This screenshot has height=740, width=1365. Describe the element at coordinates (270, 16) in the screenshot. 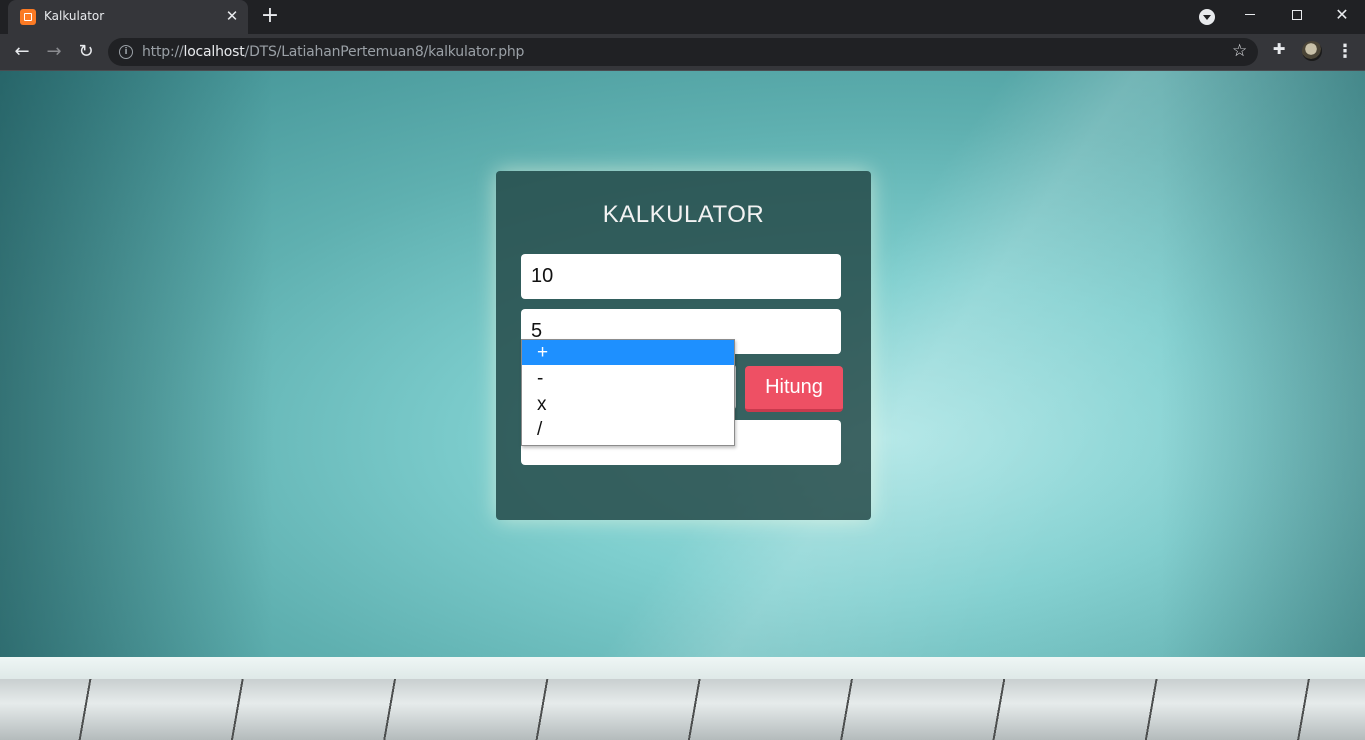

I see `new-tab-button: +` at that location.